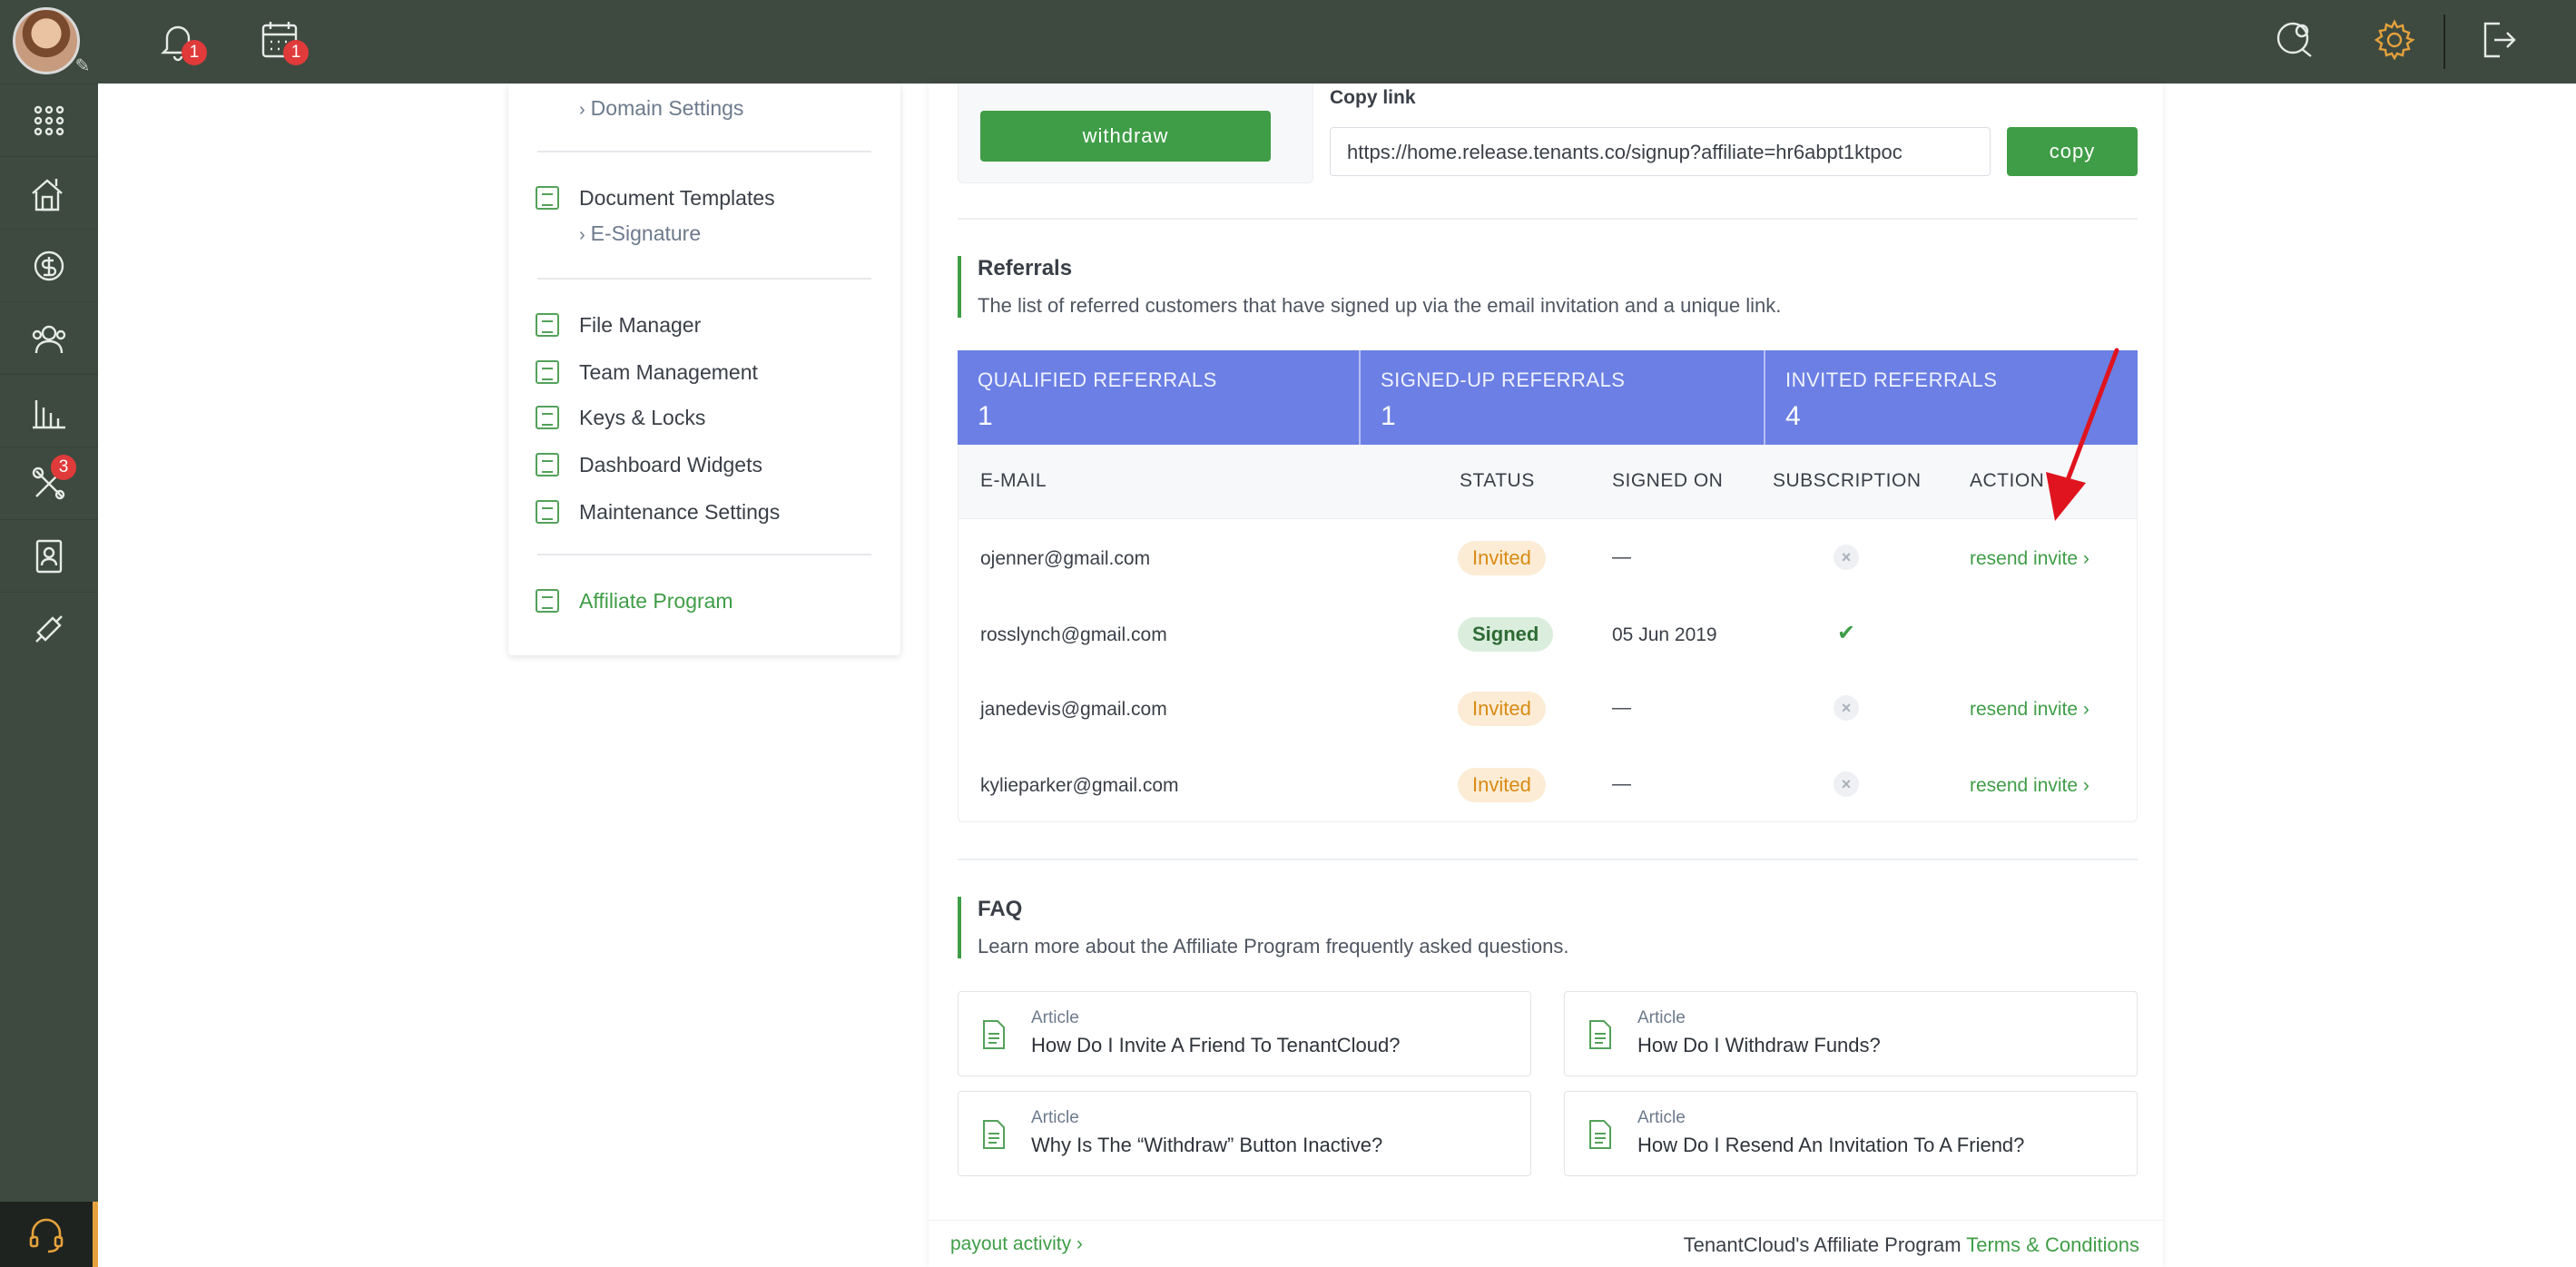  Describe the element at coordinates (2082, 434) in the screenshot. I see `annotation-arrow-icon` at that location.